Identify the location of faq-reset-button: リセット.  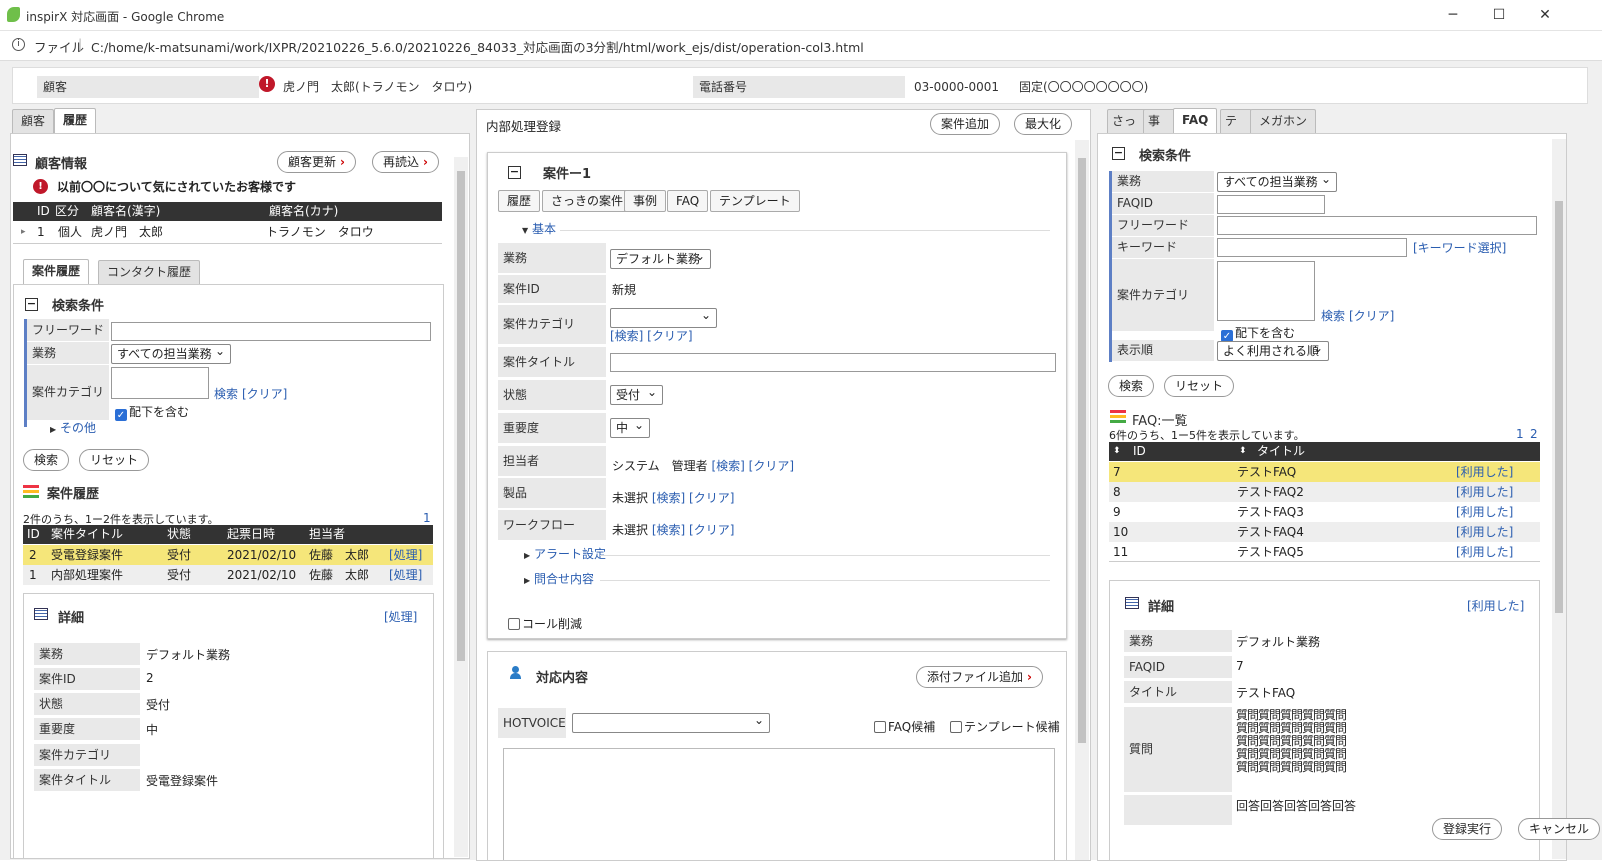
(1199, 386).